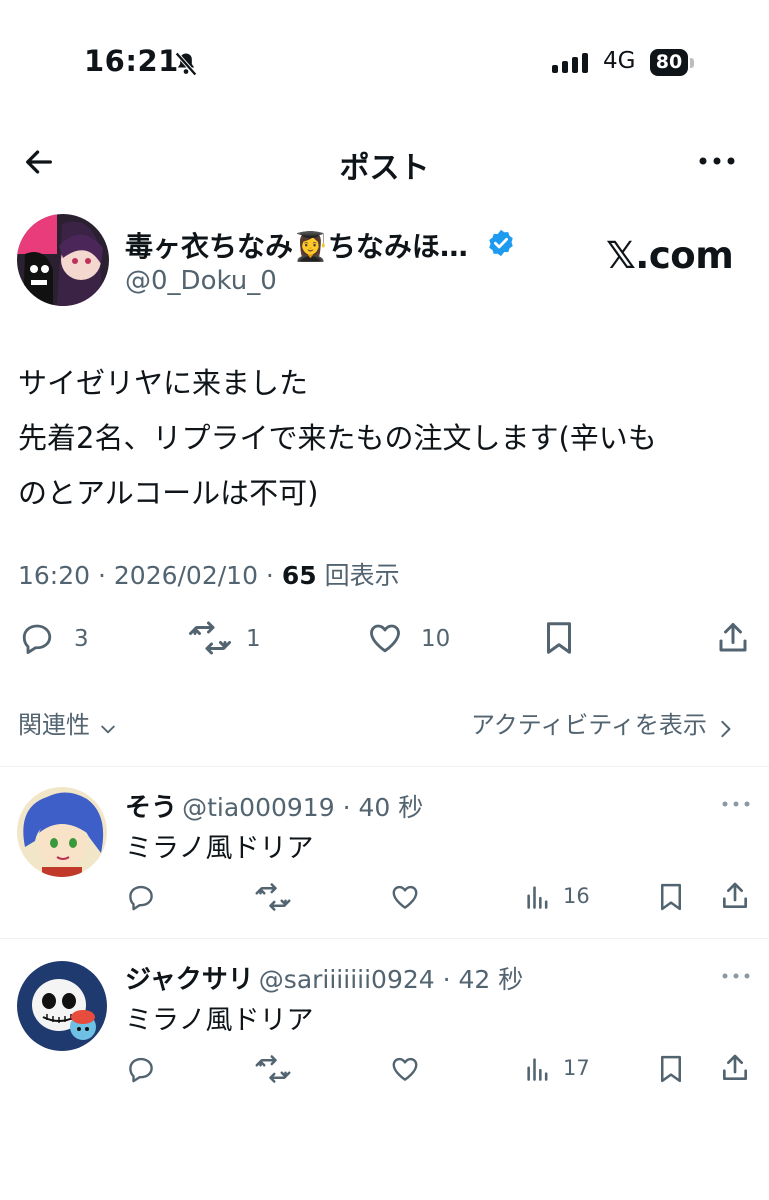 The height and width of the screenshot is (1200, 769). Describe the element at coordinates (717, 161) in the screenshot. I see `more-options-icon` at that location.